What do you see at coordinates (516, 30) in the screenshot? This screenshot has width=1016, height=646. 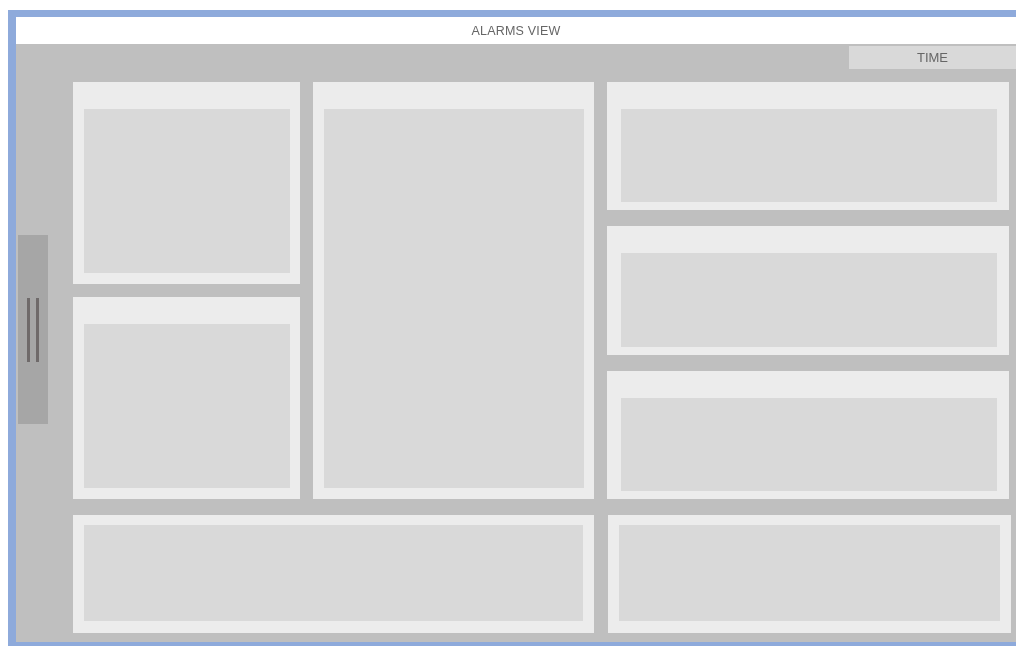 I see `window-title: ALARMS VIEW` at bounding box center [516, 30].